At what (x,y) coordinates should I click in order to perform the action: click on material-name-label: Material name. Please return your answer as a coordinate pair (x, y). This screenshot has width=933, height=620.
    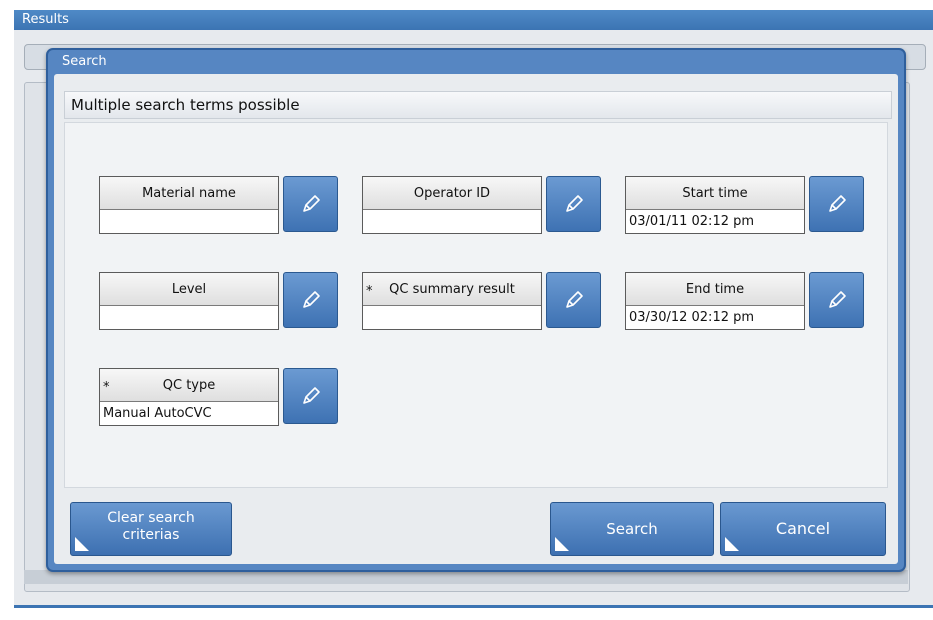
    Looking at the image, I should click on (189, 193).